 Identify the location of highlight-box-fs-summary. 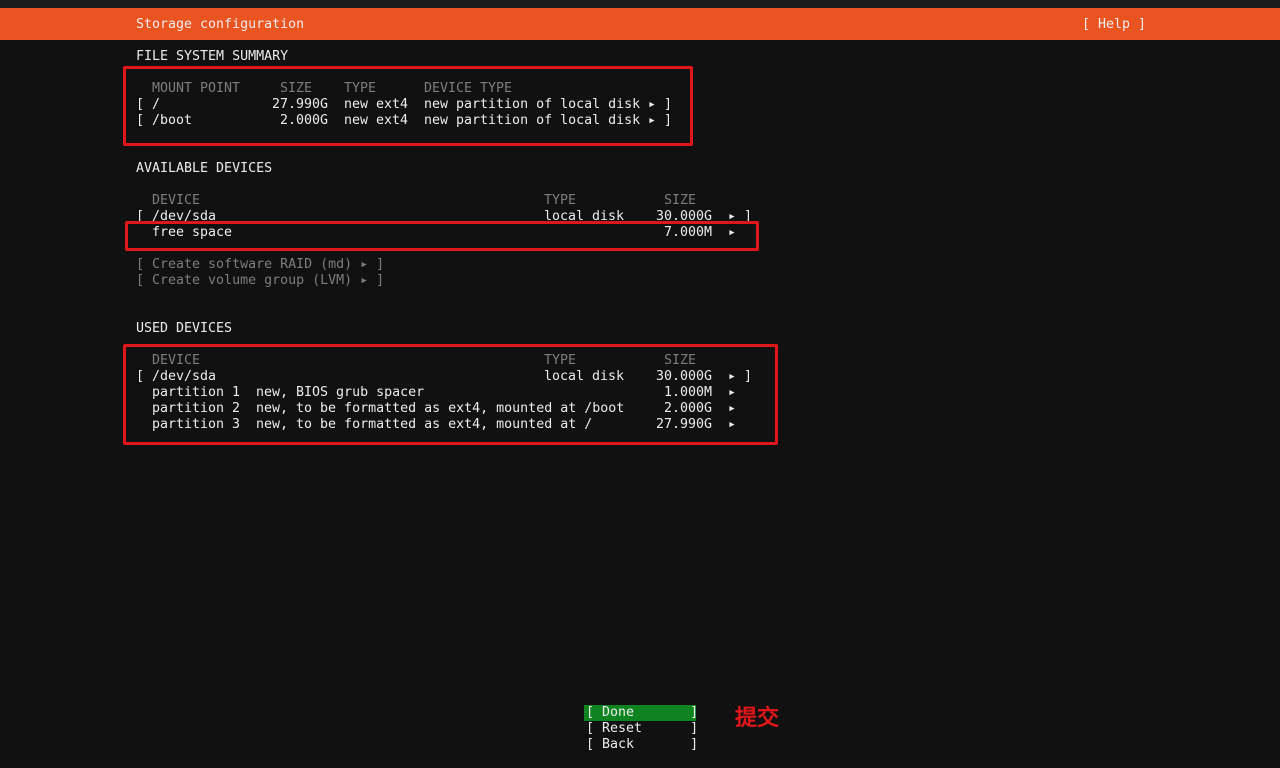
(408, 106).